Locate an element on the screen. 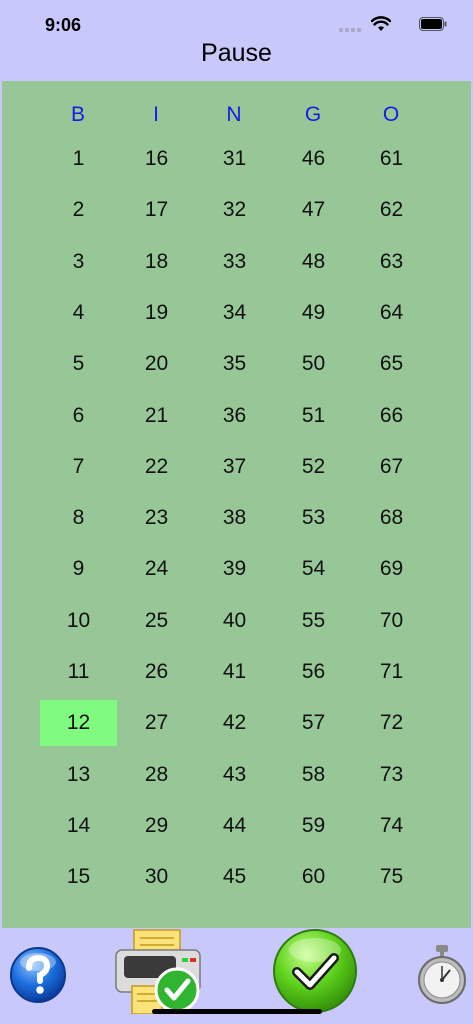 The image size is (473, 1024). column-header-b: B is located at coordinates (77, 114).